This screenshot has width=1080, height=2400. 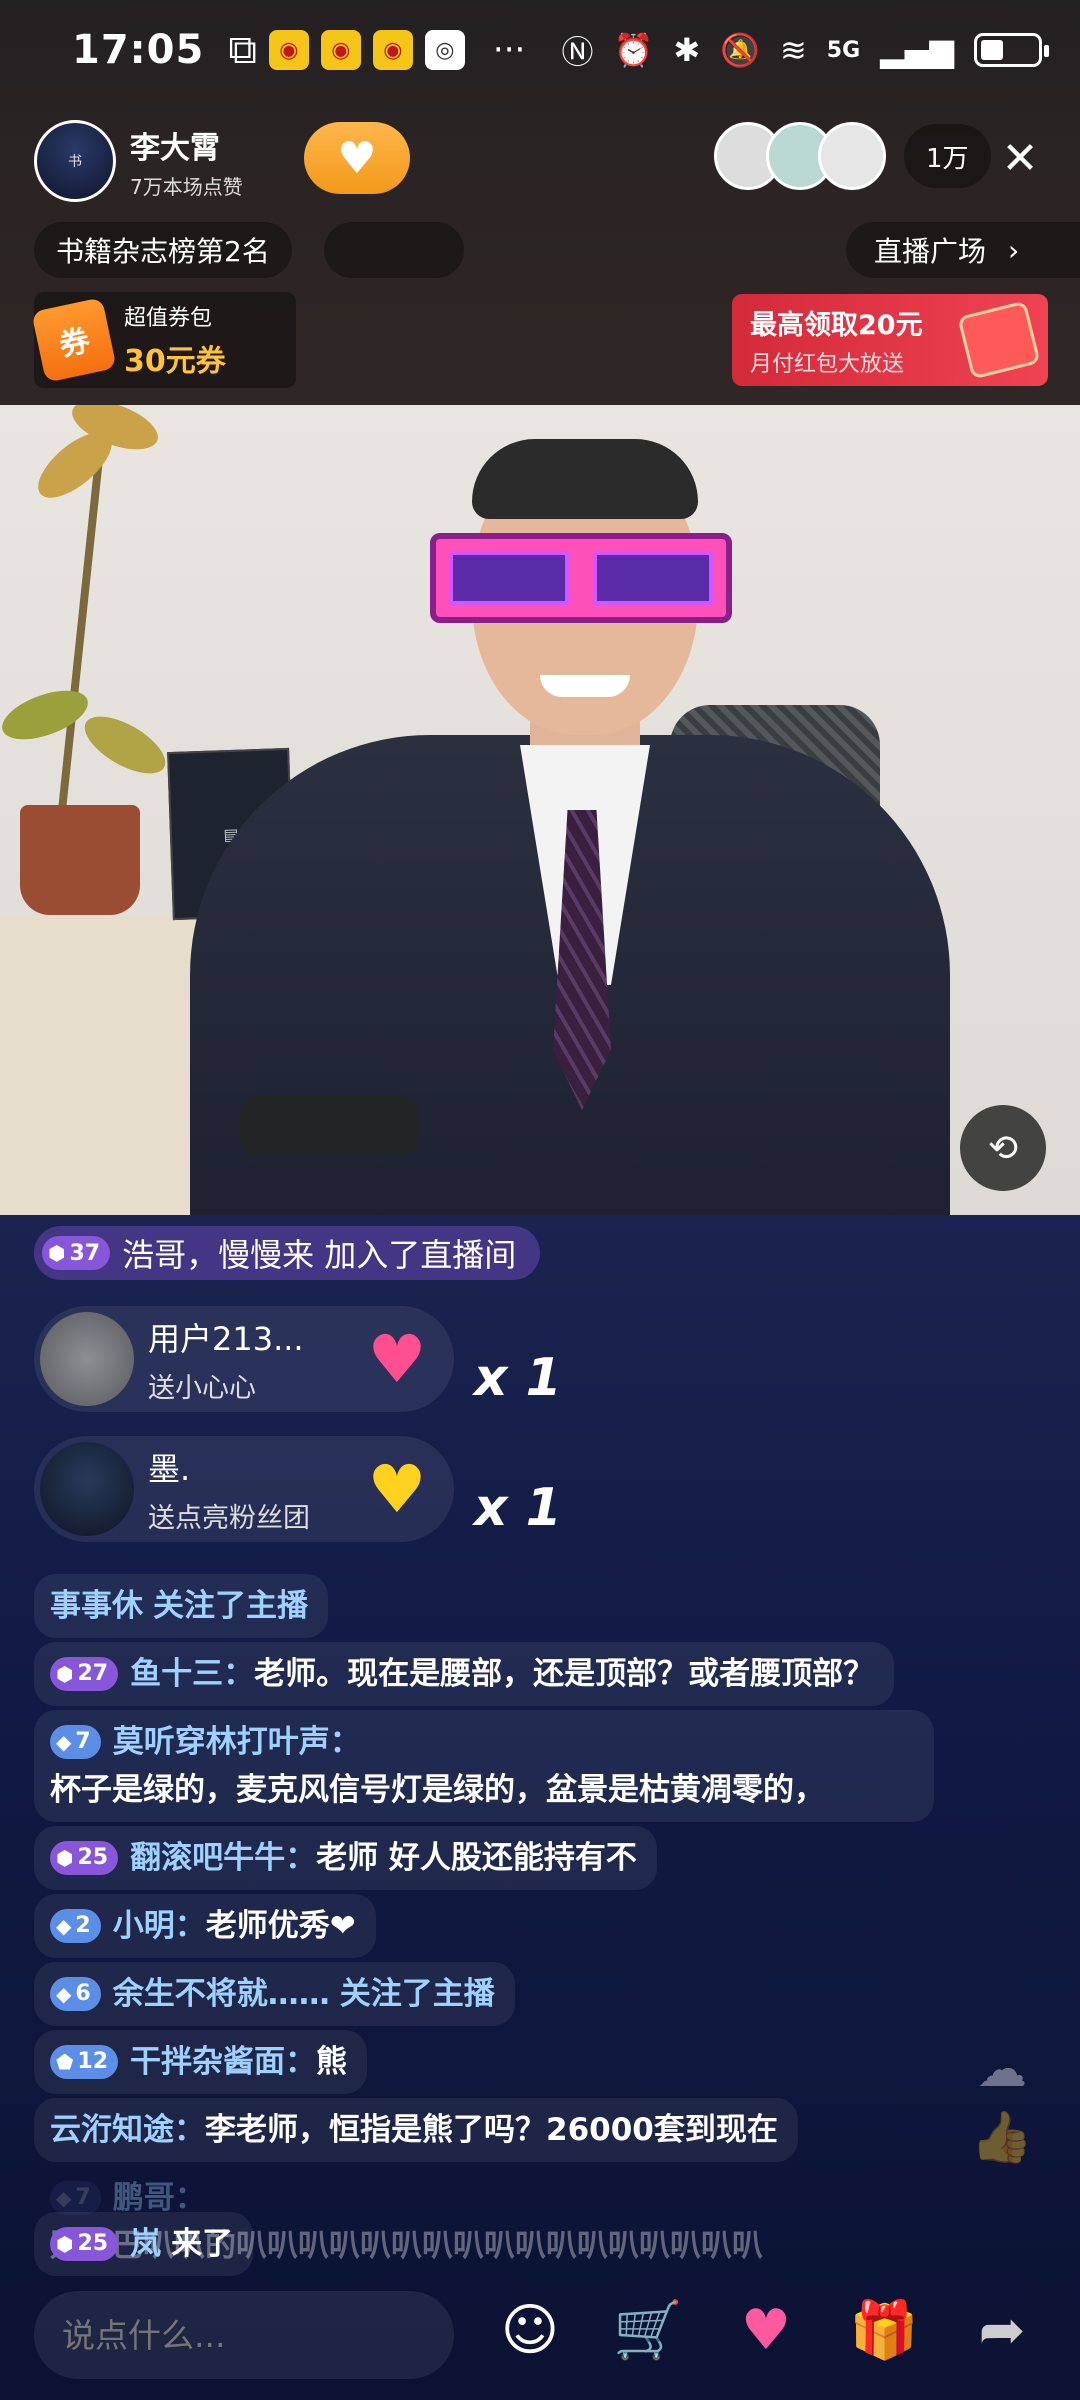 I want to click on chat-text: 老师 好人股还能持有不, so click(x=476, y=1858).